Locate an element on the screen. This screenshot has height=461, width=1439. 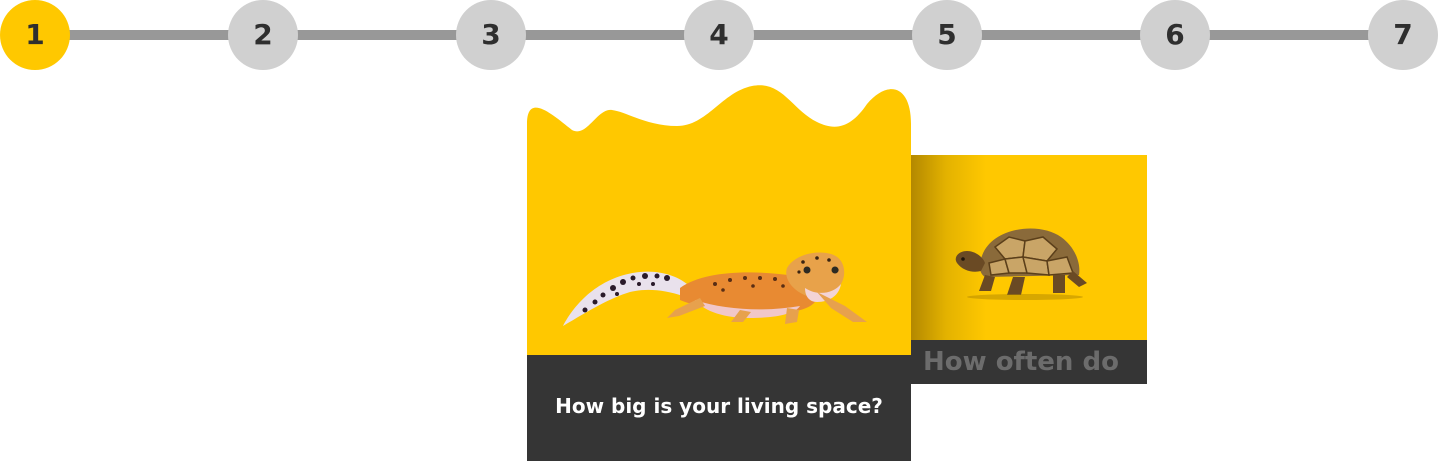
card-caption-panel: How big is your living space? is located at coordinates (719, 408).